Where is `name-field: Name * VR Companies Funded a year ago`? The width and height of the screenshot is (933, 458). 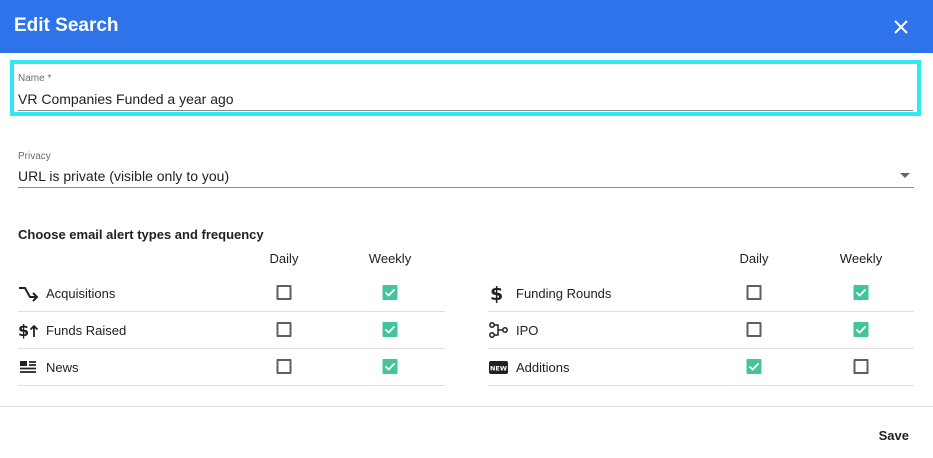
name-field: Name * VR Companies Funded a year ago is located at coordinates (465, 88).